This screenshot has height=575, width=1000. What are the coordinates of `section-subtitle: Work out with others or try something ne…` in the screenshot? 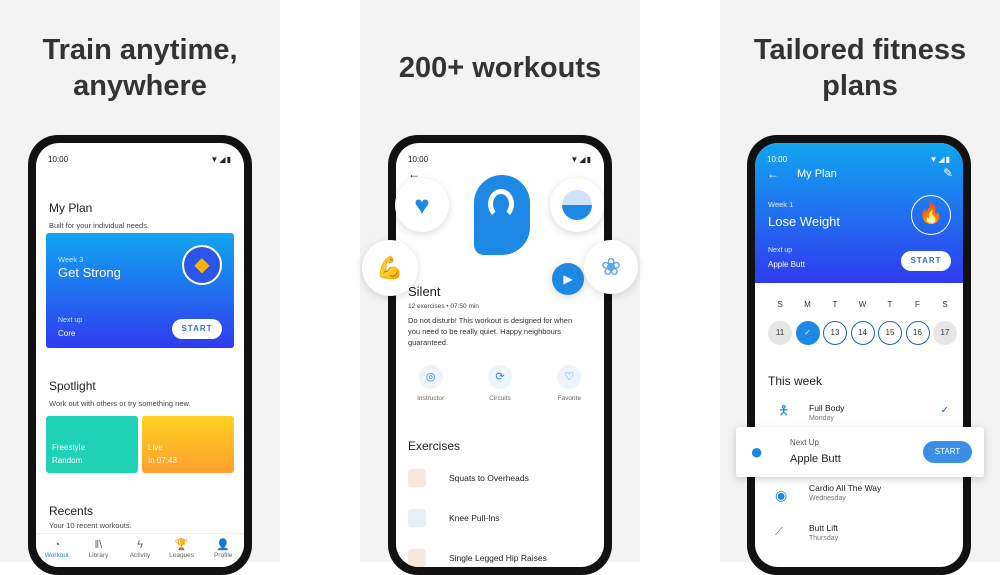 It's located at (120, 403).